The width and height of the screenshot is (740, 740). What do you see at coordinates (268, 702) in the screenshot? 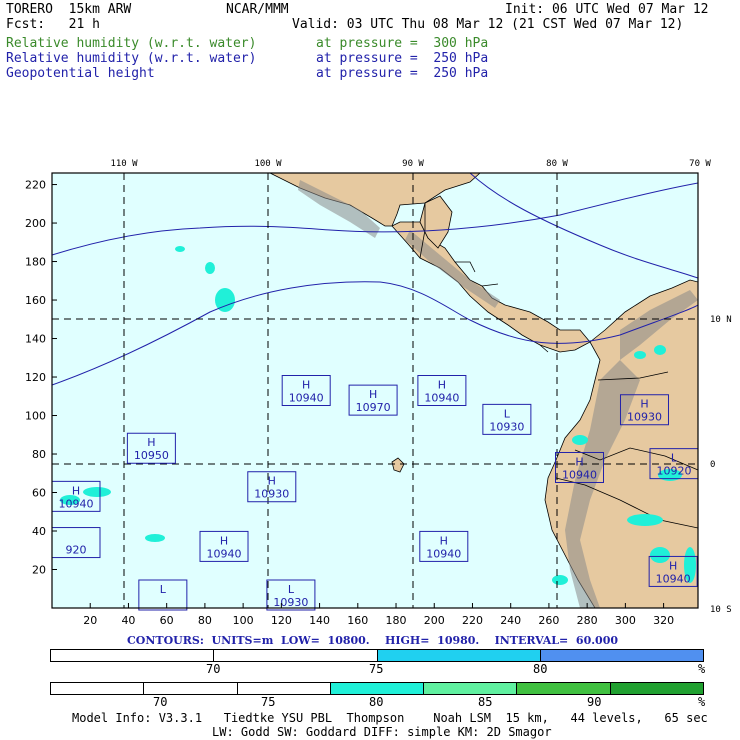
I see `colorbar2-label-75: 75` at bounding box center [268, 702].